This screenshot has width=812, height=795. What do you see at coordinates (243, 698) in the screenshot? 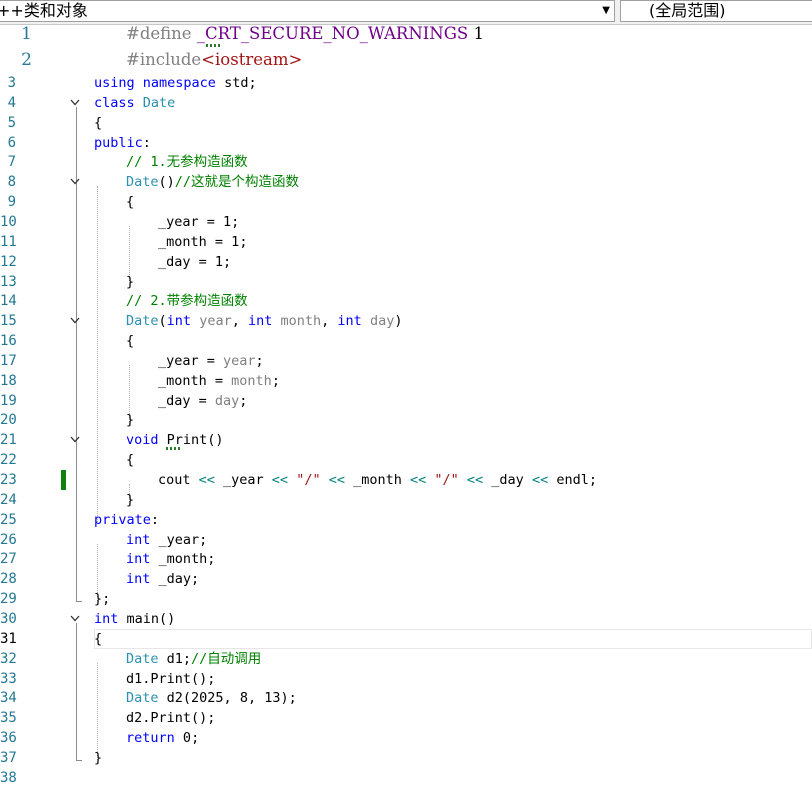
I see `code-token: 8` at bounding box center [243, 698].